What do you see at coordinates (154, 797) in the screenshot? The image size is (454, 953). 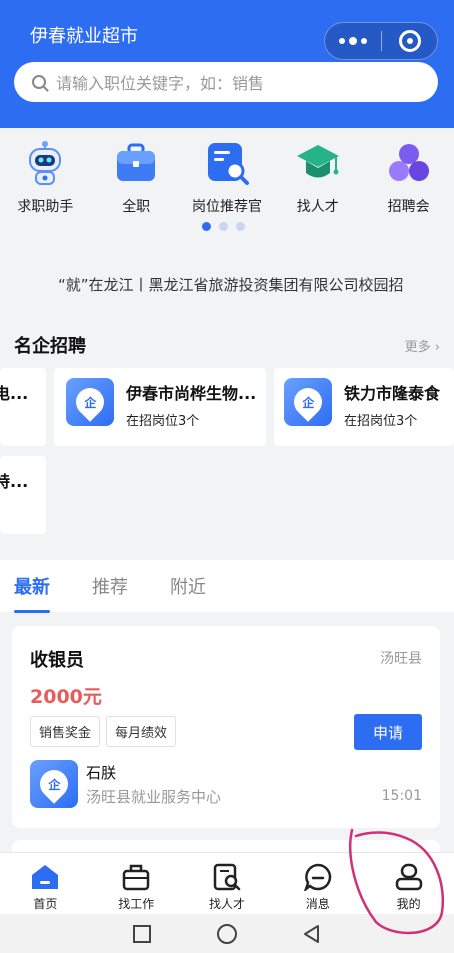 I see `employer-name: 汤旺县就业服务中心` at bounding box center [154, 797].